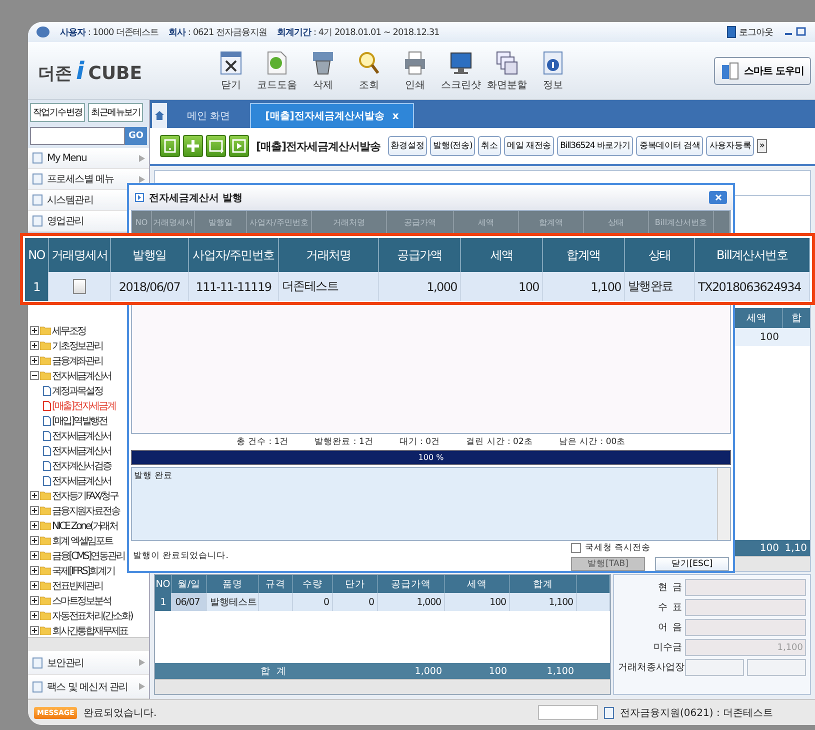 The width and height of the screenshot is (815, 730). What do you see at coordinates (34, 375) in the screenshot?
I see `minus-icon` at bounding box center [34, 375].